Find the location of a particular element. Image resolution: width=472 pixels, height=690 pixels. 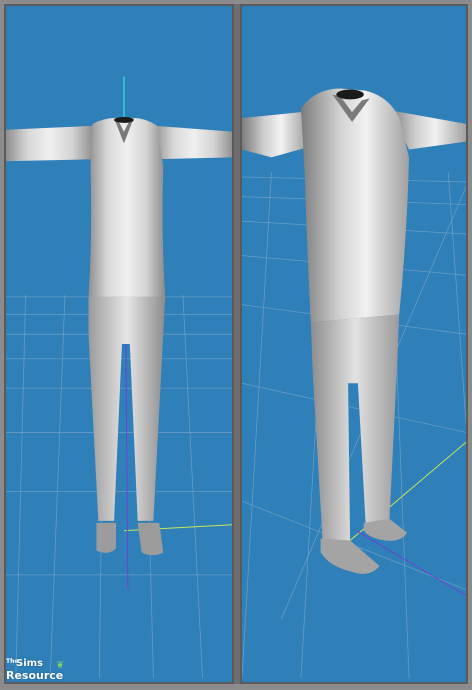

leaf-icon: ❦ is located at coordinates (60, 665).